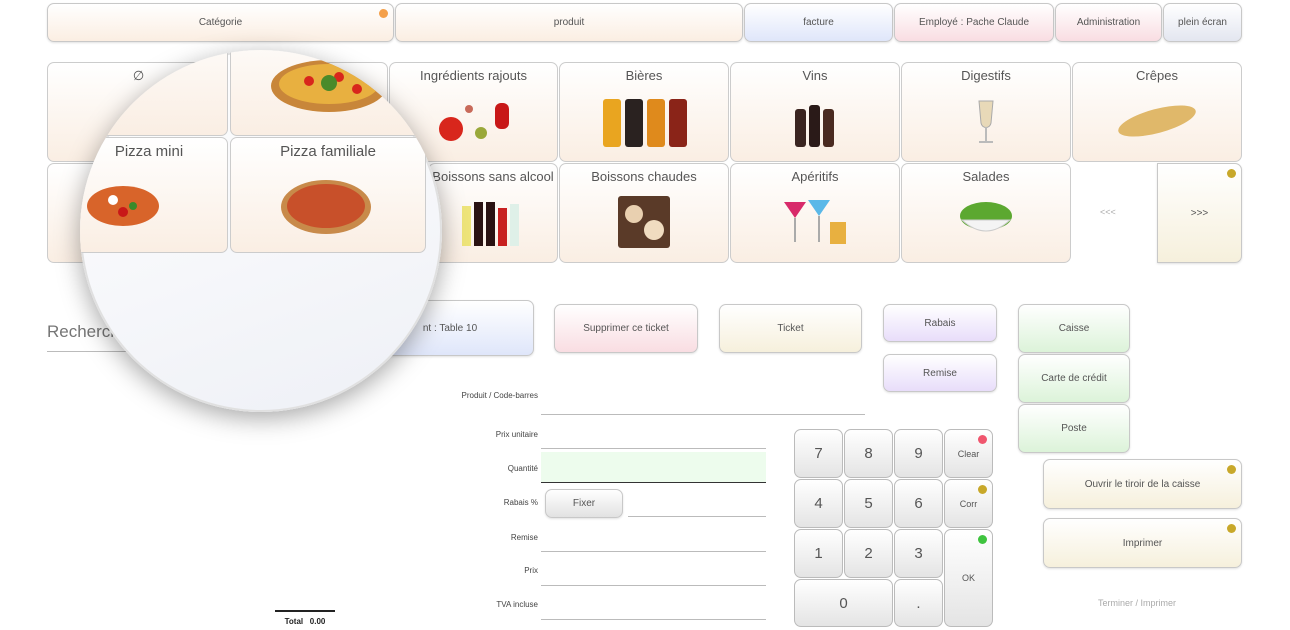  What do you see at coordinates (149, 151) in the screenshot?
I see `category-label: Pizza mini` at bounding box center [149, 151].